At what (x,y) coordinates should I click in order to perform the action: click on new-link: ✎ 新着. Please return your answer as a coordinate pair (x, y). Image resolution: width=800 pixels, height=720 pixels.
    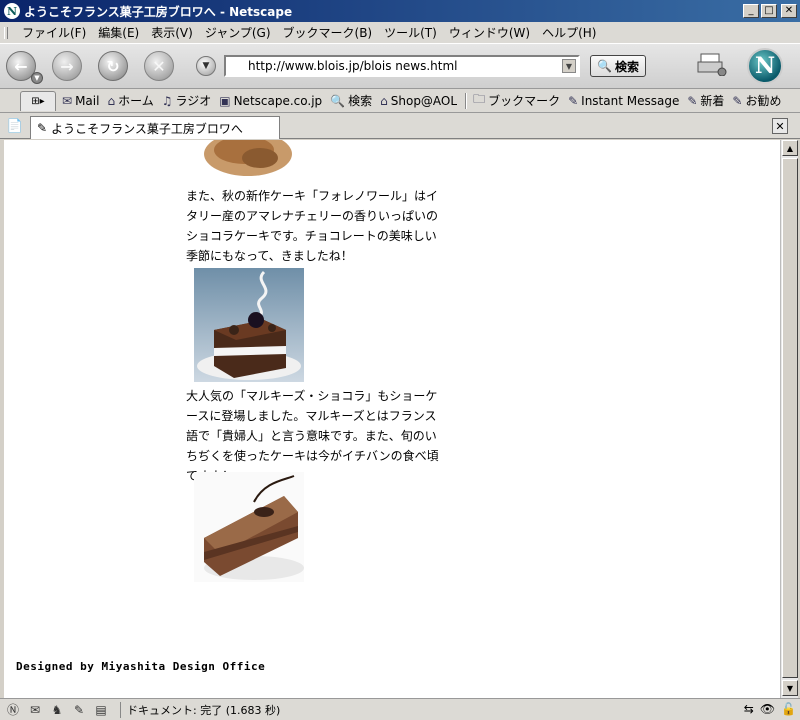
    Looking at the image, I should click on (705, 100).